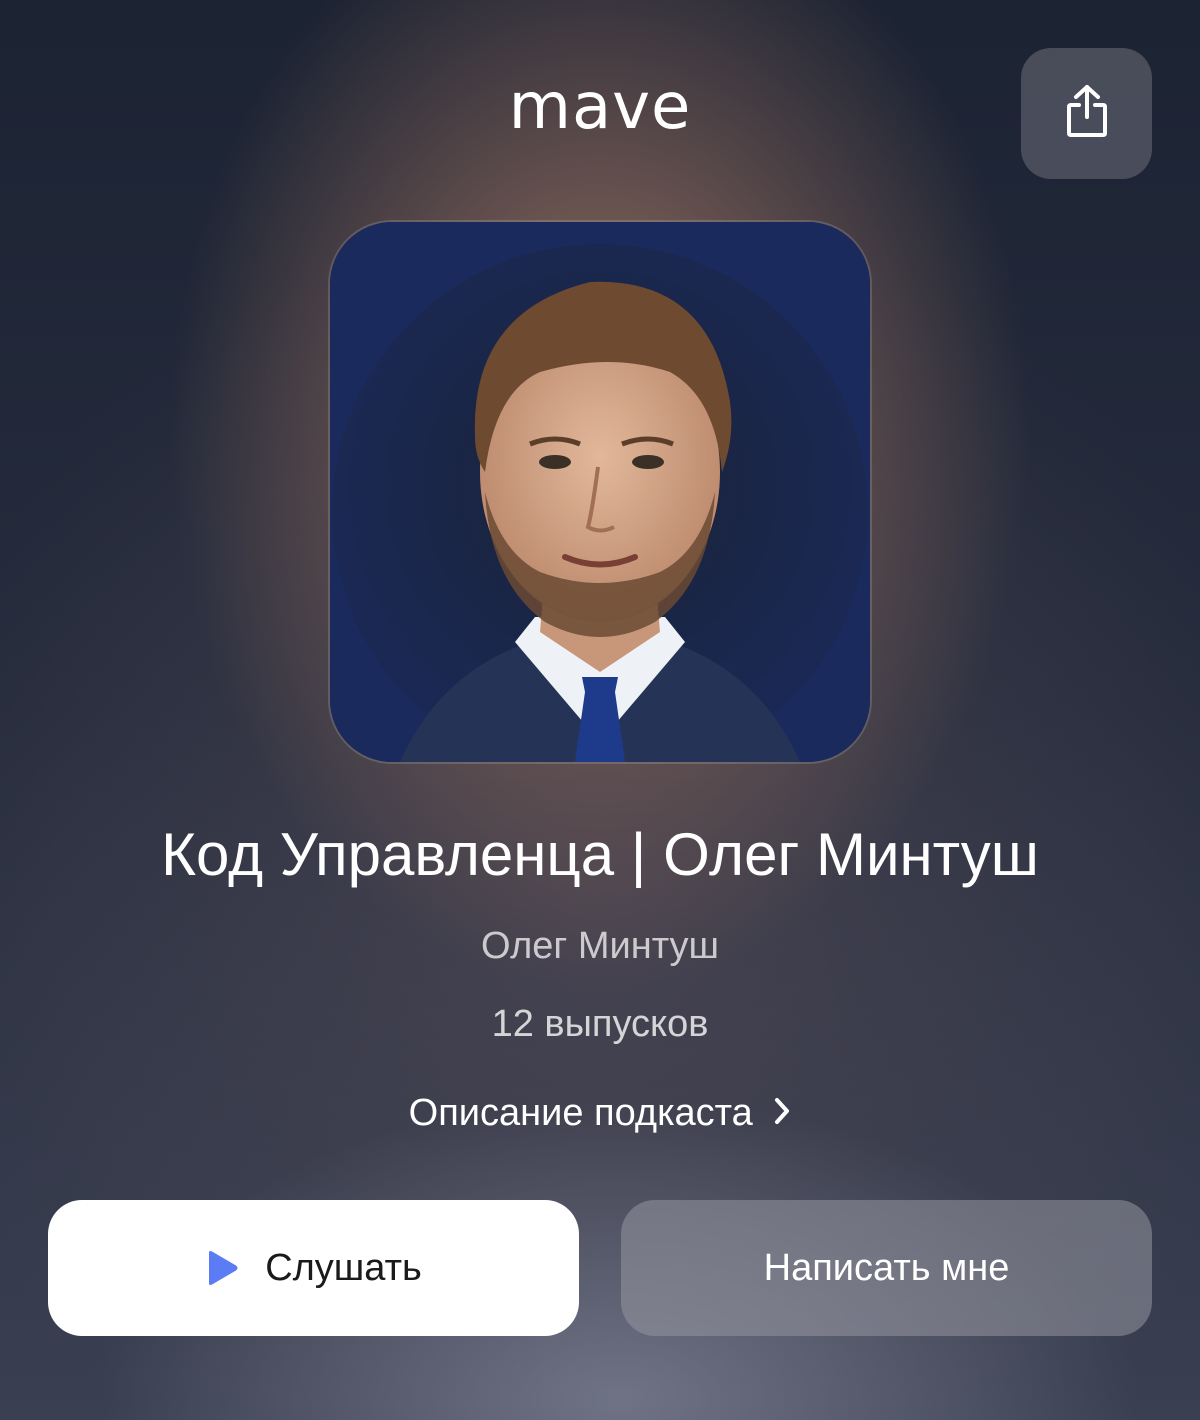  Describe the element at coordinates (600, 854) in the screenshot. I see `podcast-title: Код Управленца | Олег Минтуш` at that location.